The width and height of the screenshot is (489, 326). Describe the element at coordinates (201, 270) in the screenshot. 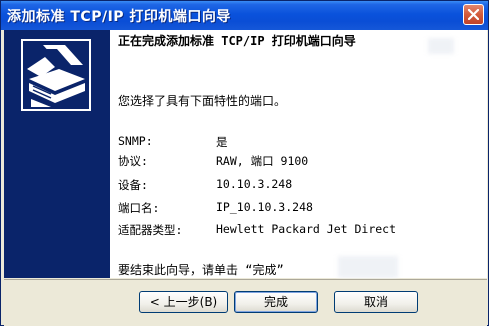

I see `finish-instruction: 要结束此向导，请单击 “完成”` at that location.